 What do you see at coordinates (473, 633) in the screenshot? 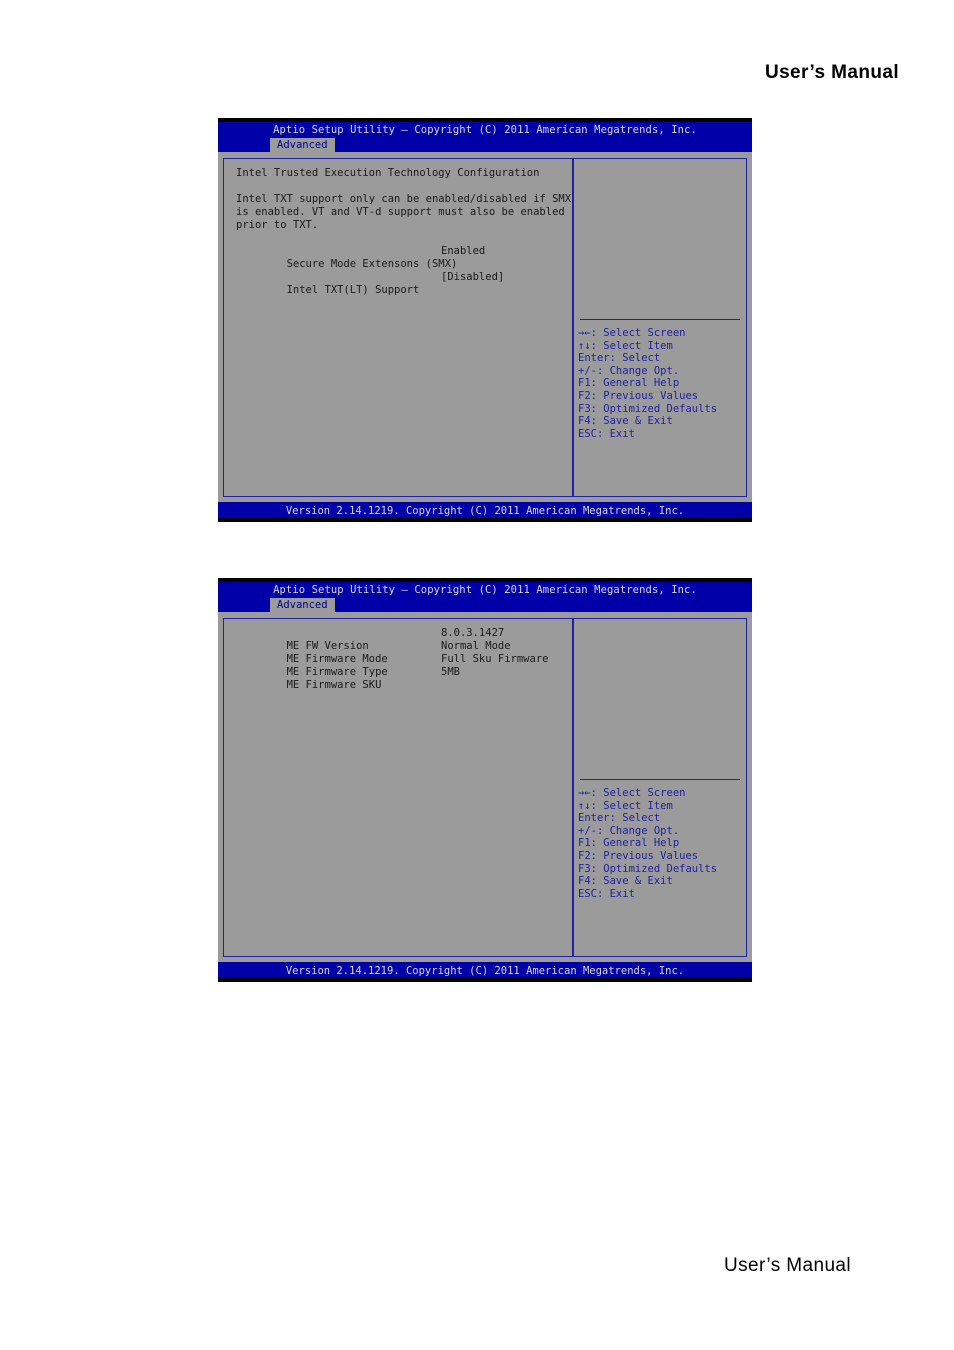
I see `info-value: 8.0.3.1427` at bounding box center [473, 633].